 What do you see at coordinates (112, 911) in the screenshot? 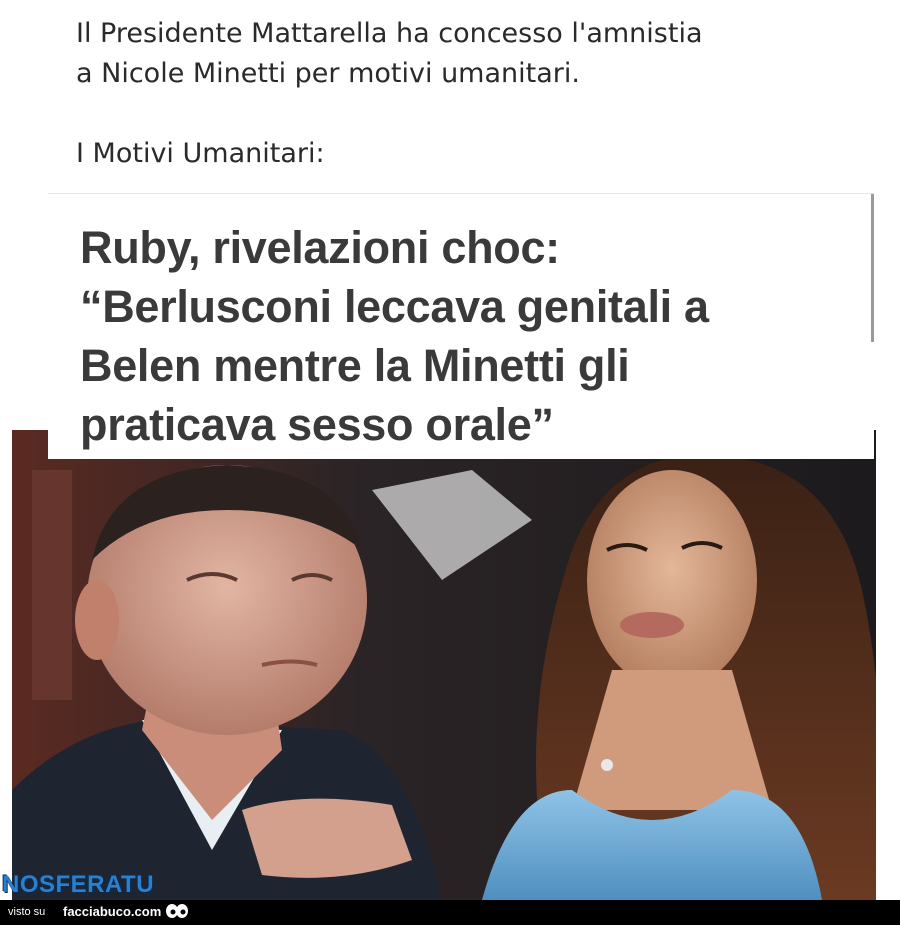
I see `footer-site-link: facciabuco.com` at bounding box center [112, 911].